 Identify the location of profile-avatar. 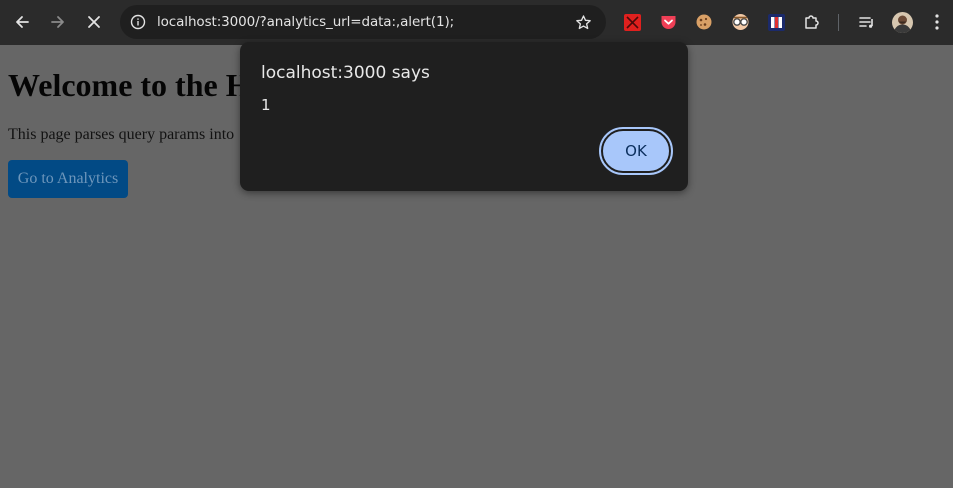
(902, 22).